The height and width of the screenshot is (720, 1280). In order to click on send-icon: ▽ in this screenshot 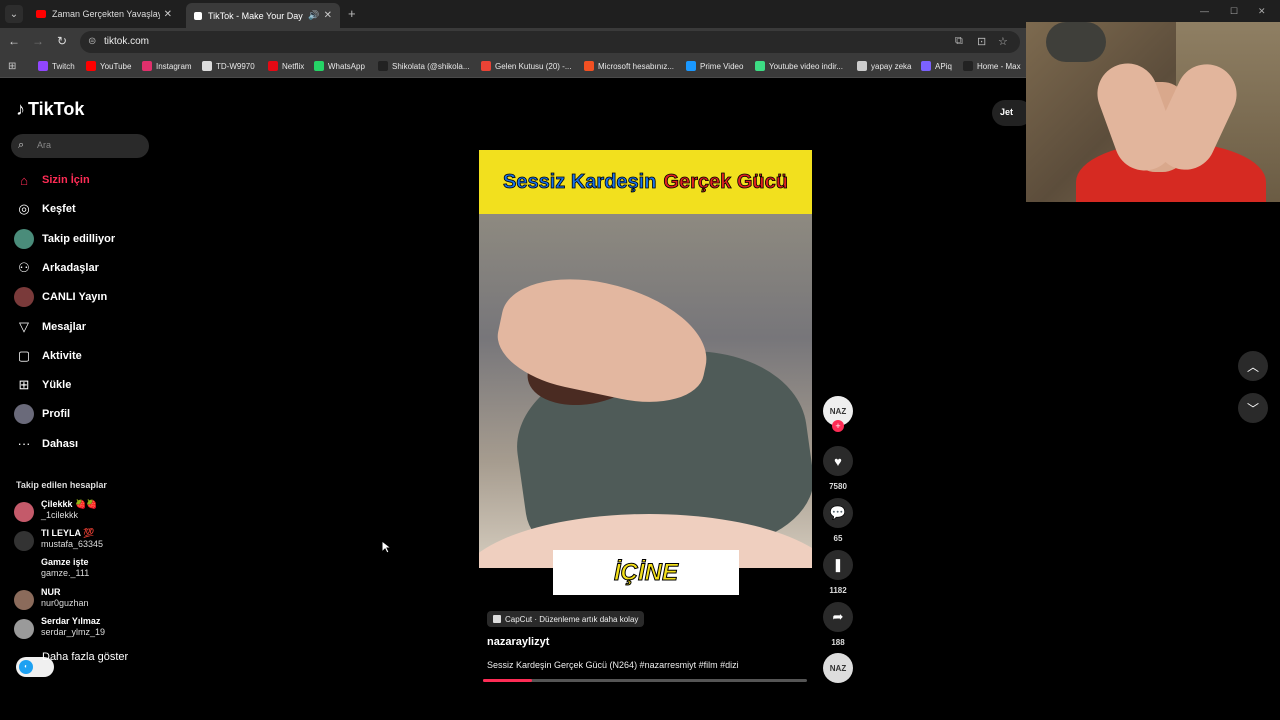, I will do `click(24, 326)`.